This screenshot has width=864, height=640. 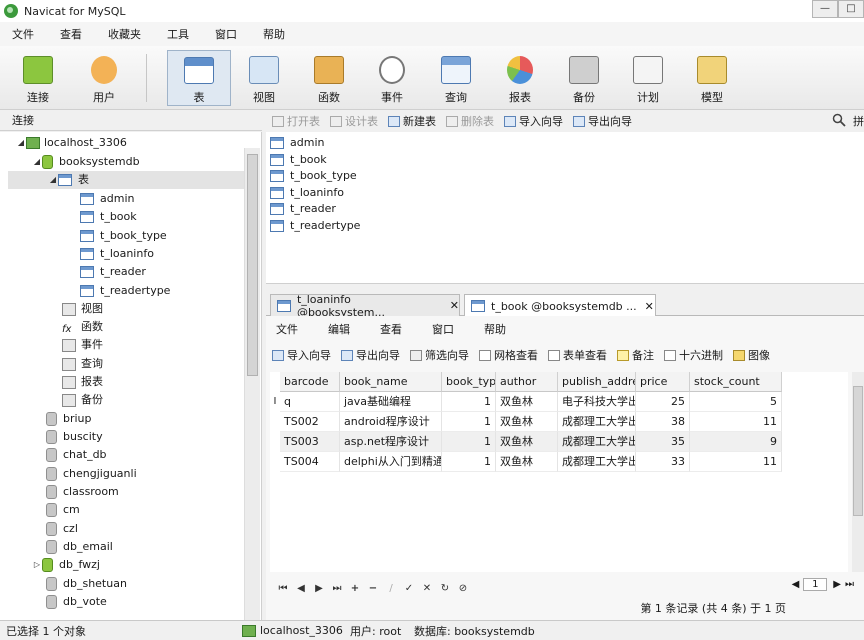 What do you see at coordinates (391, 402) in the screenshot?
I see `table-cell: java基础编程` at bounding box center [391, 402].